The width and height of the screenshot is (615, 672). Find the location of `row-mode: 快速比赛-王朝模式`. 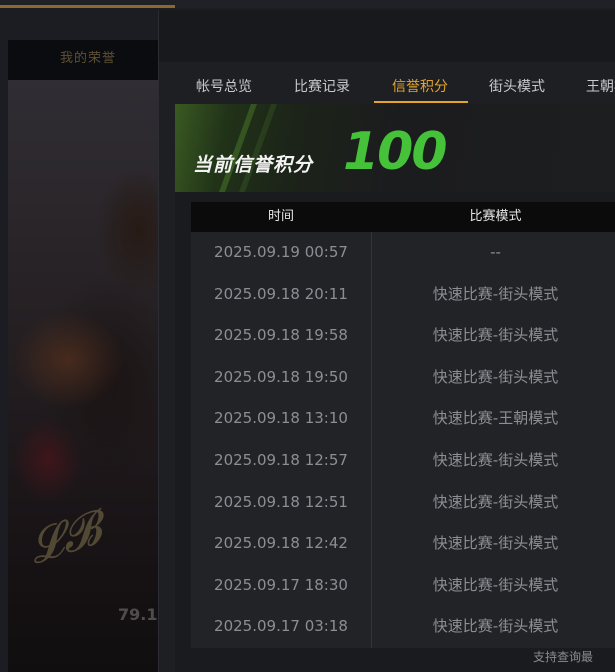

row-mode: 快速比赛-王朝模式 is located at coordinates (495, 418).